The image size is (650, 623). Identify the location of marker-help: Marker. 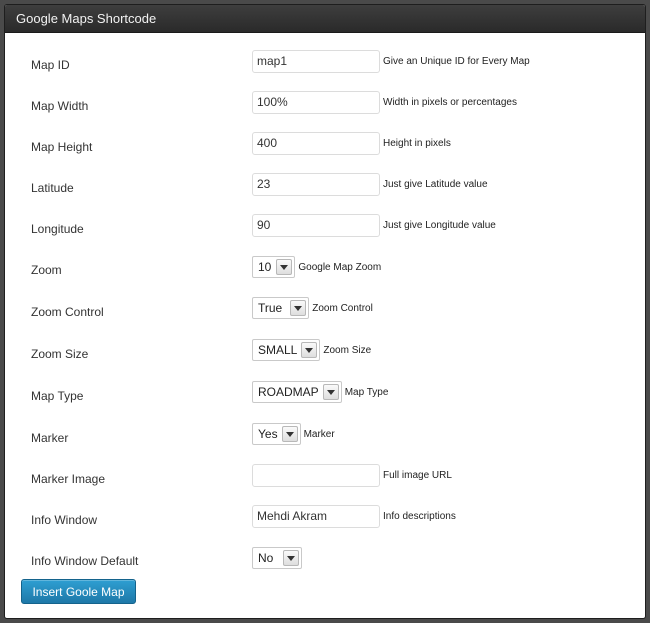
(319, 434).